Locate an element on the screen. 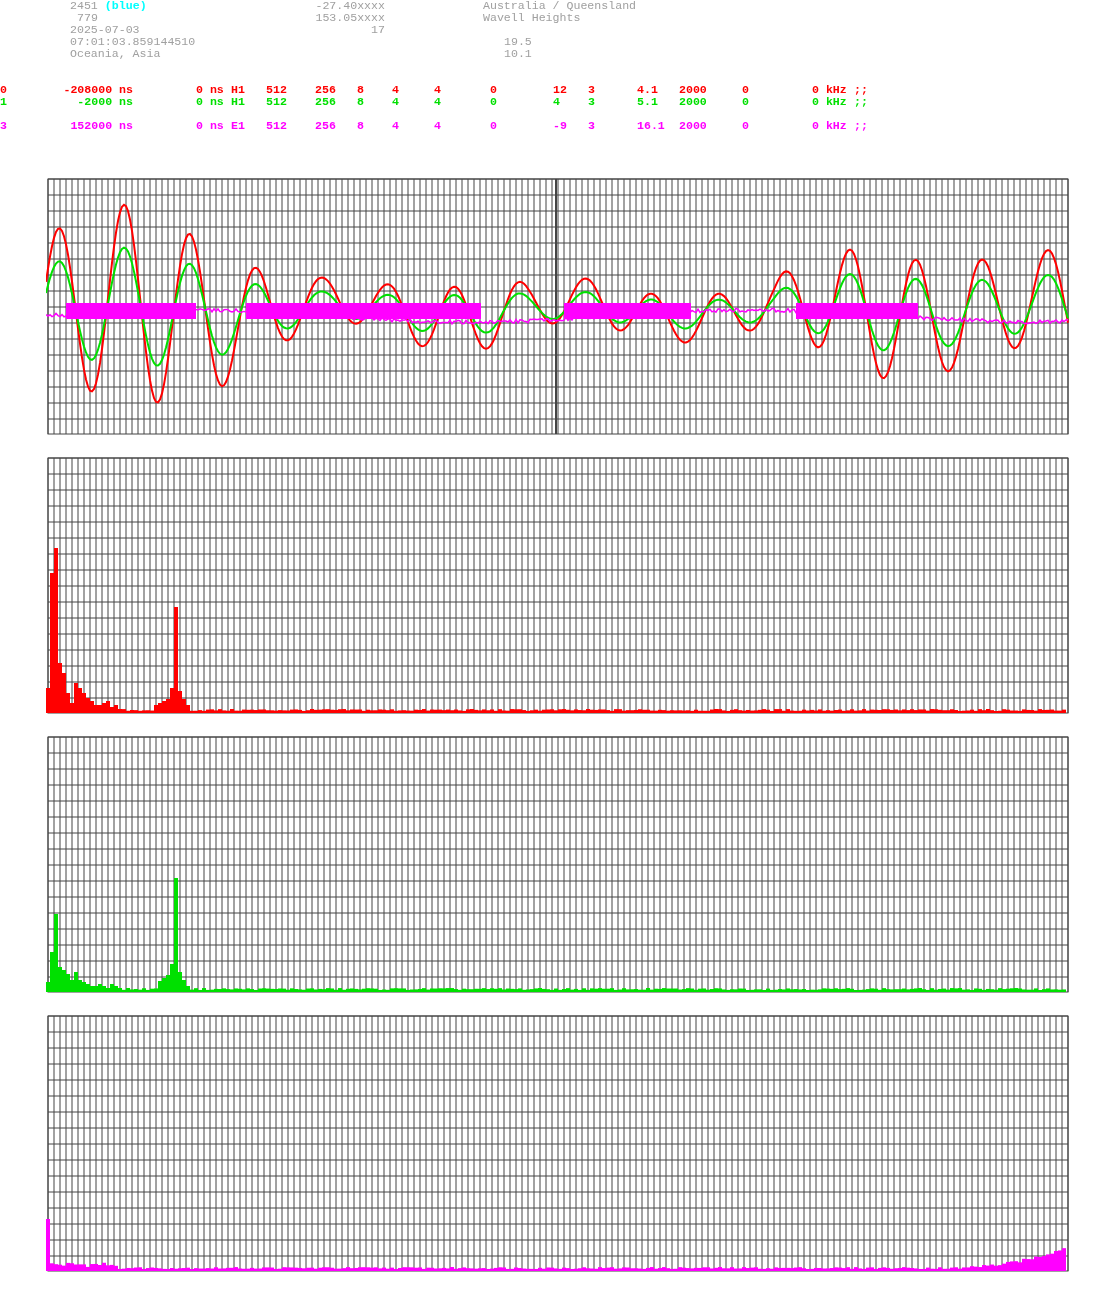  coordinate-text: 17 is located at coordinates (378, 30).